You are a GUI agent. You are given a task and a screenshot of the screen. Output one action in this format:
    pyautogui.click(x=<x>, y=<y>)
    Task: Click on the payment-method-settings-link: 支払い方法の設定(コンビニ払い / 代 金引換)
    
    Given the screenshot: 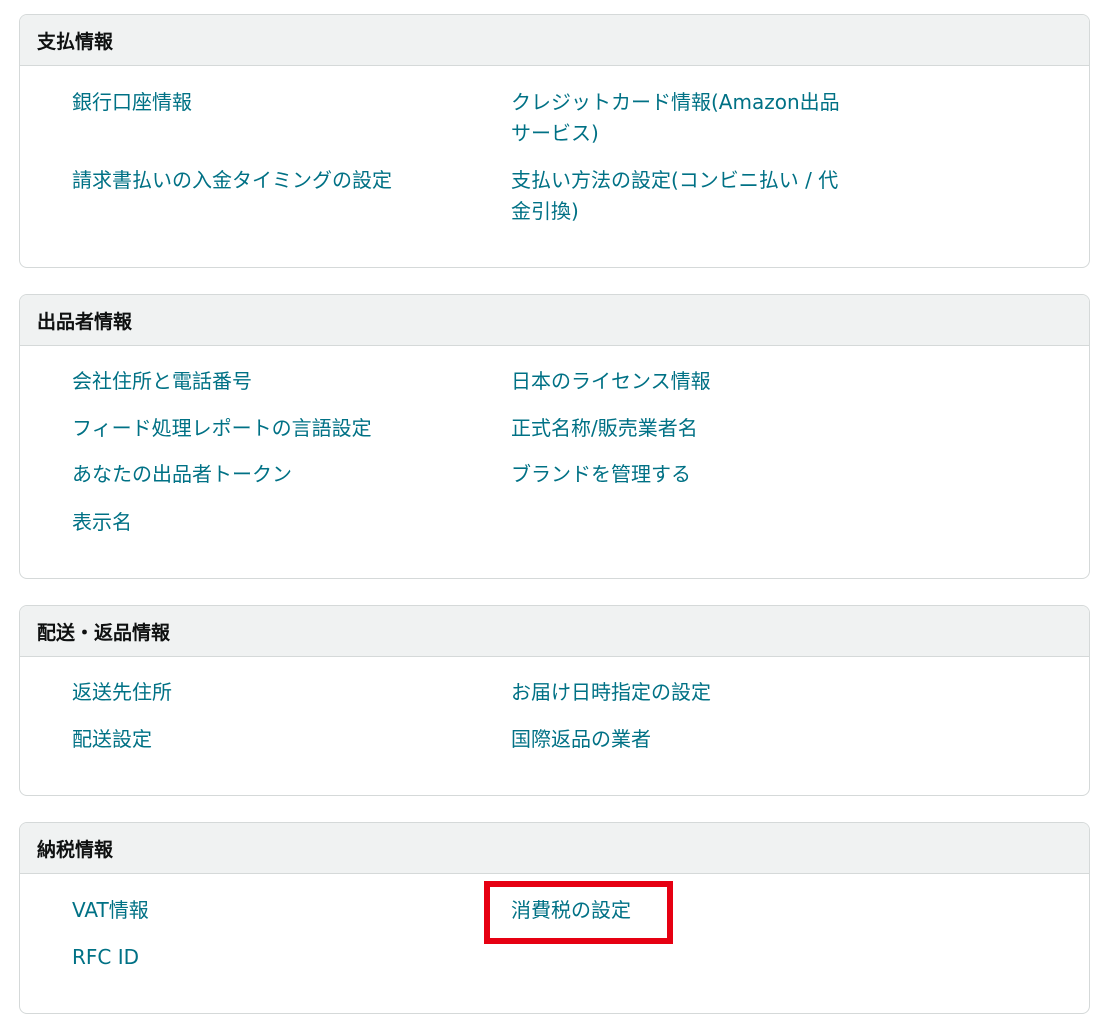 What is the action you would take?
    pyautogui.click(x=674, y=196)
    